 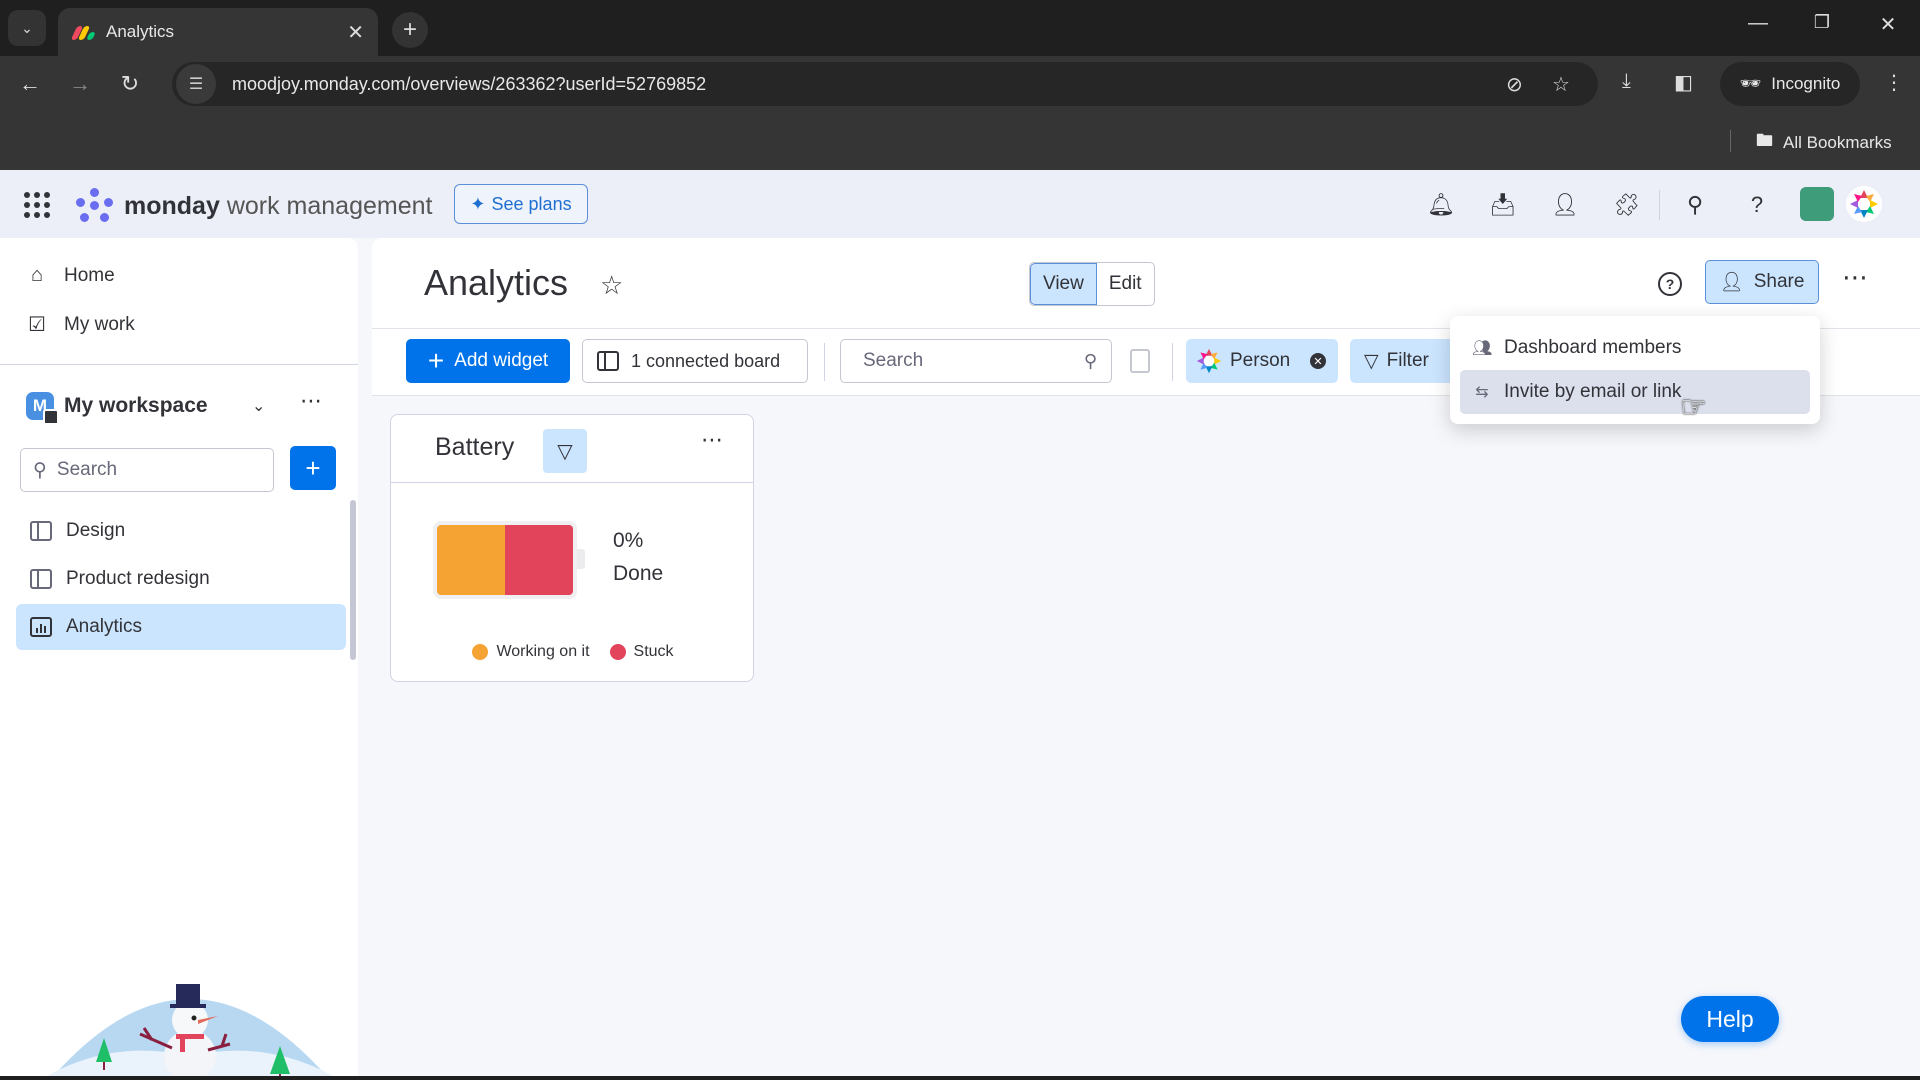 I want to click on more-options-icon: ⋯, so click(x=1855, y=277).